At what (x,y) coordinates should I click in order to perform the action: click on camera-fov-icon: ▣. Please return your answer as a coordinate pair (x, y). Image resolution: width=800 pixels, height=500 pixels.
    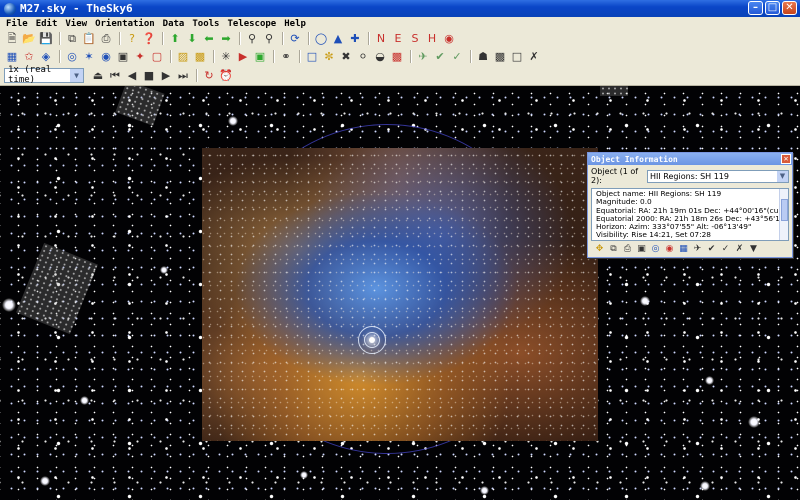
    Looking at the image, I should click on (123, 56).